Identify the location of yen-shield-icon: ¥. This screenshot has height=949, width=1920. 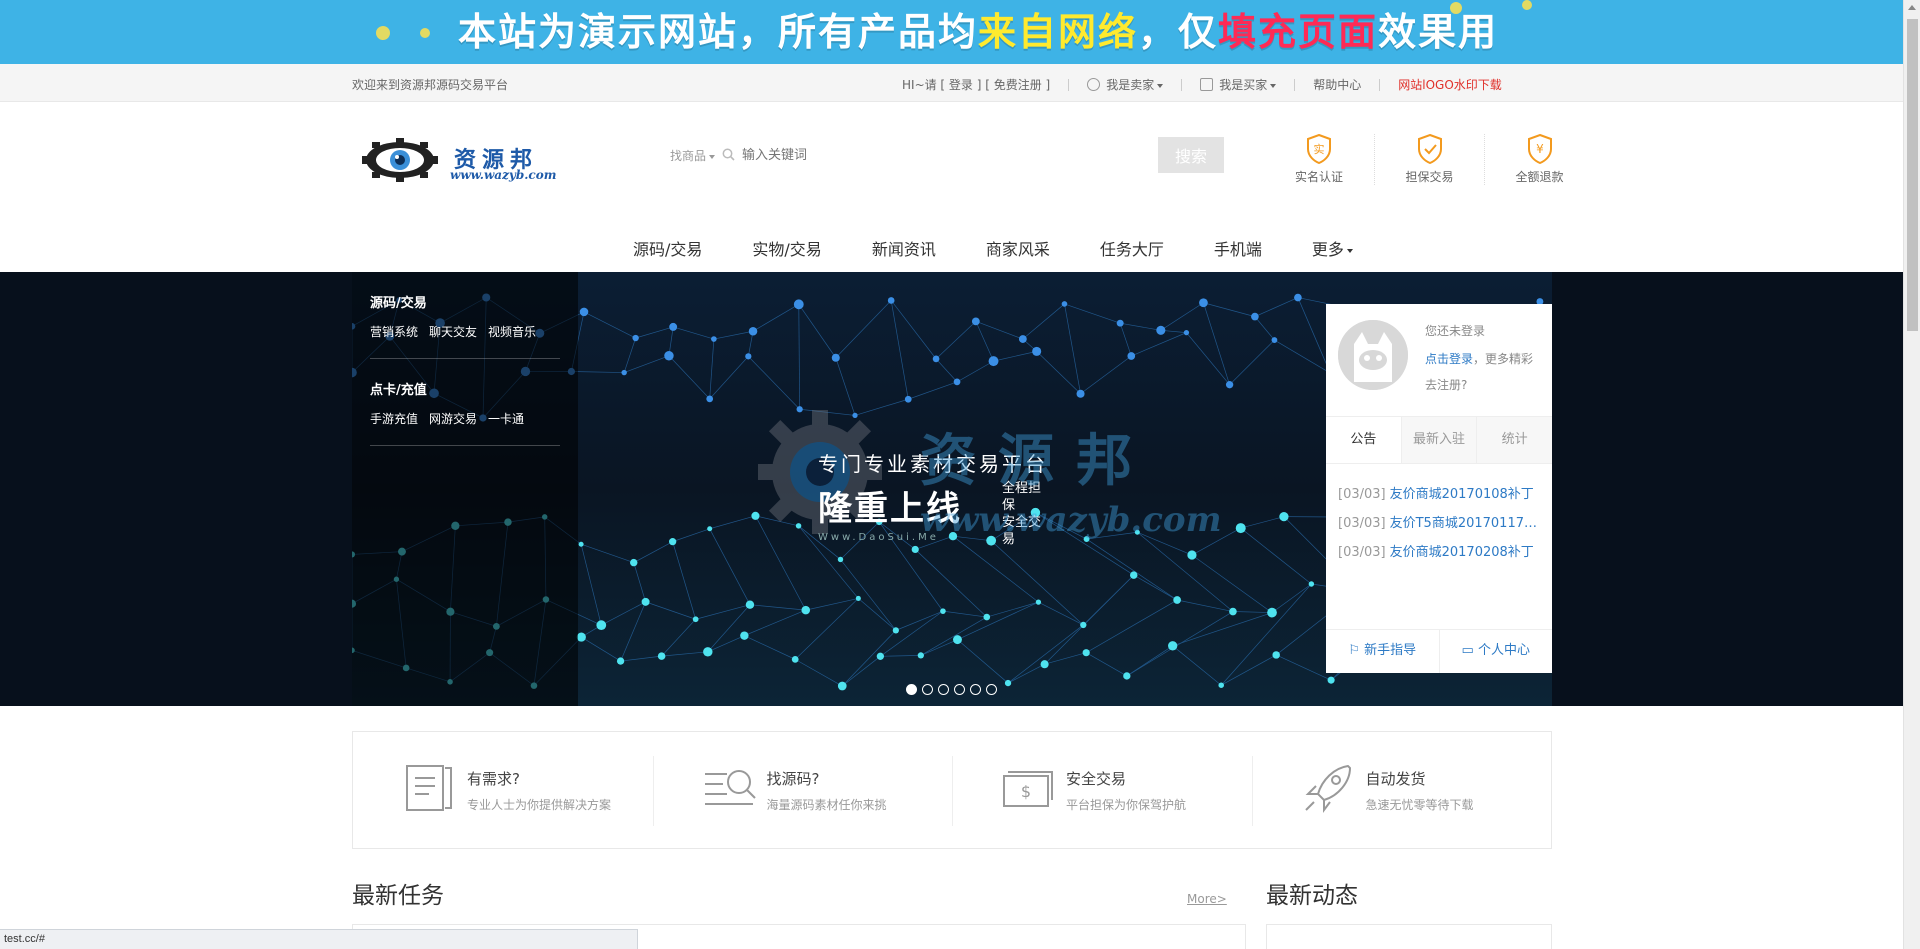
(1539, 149).